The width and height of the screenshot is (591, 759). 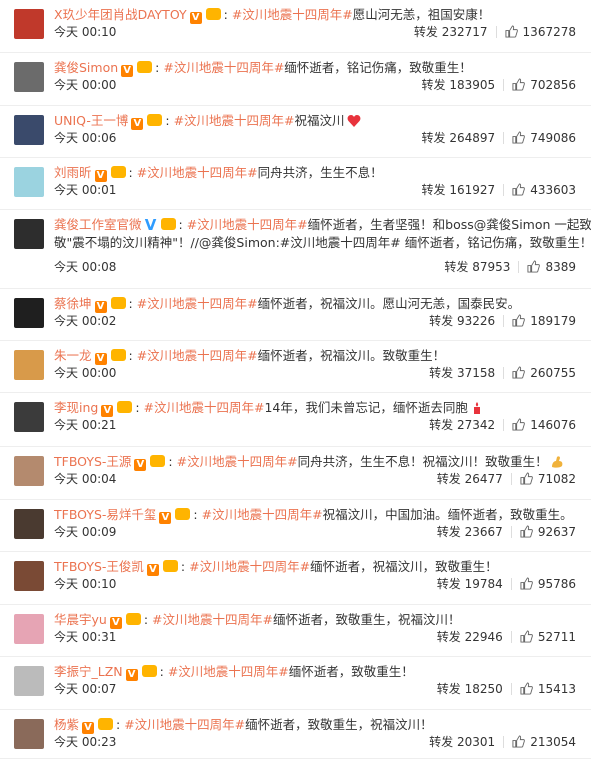 I want to click on post-line: 李现ing V: #汶川地震十四周年#14年，我们未曾忘记，缅怀逝去同胞, so click(x=318, y=408).